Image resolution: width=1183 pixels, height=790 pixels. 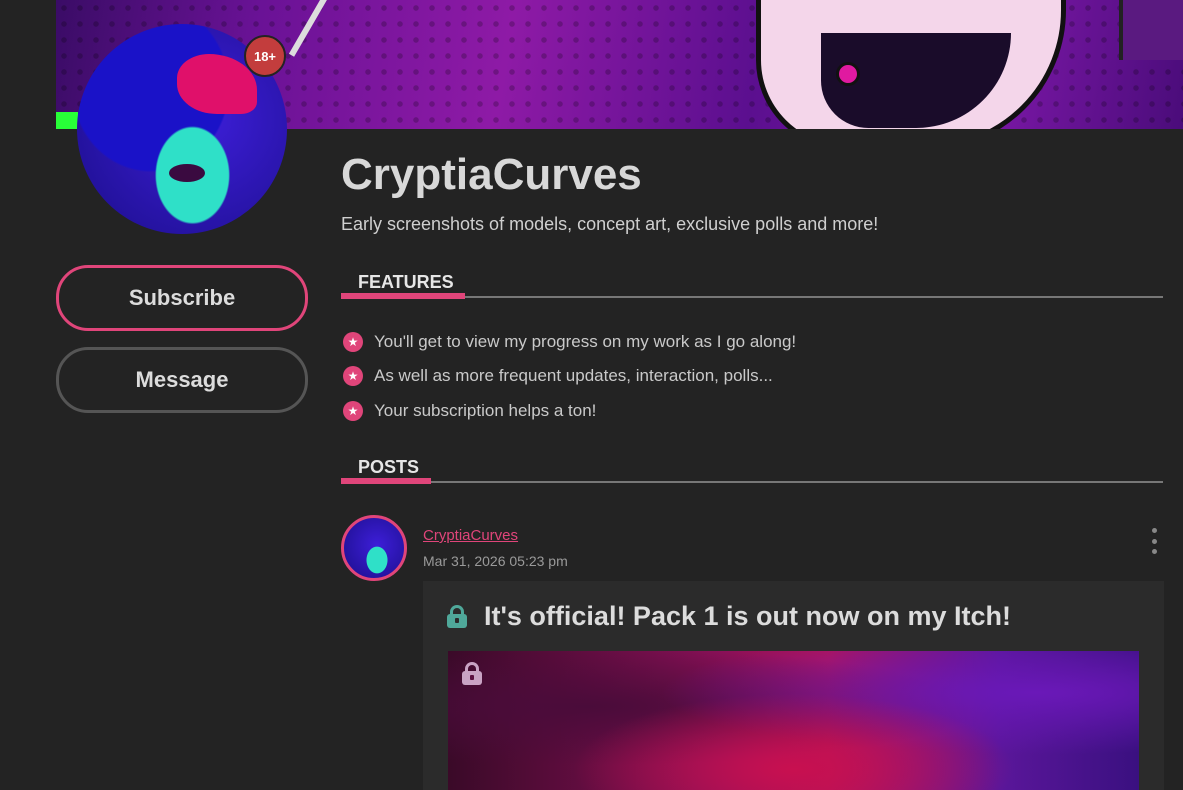 What do you see at coordinates (1154, 541) in the screenshot?
I see `kebab-icon` at bounding box center [1154, 541].